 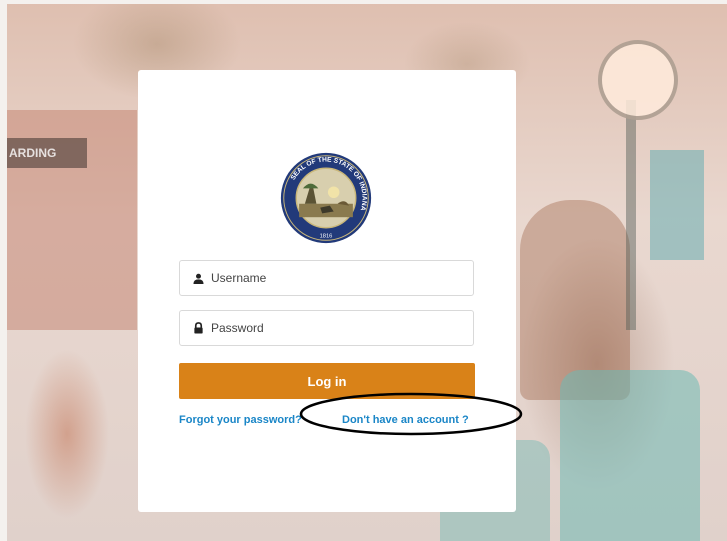 What do you see at coordinates (336, 278) in the screenshot?
I see `username-input` at bounding box center [336, 278].